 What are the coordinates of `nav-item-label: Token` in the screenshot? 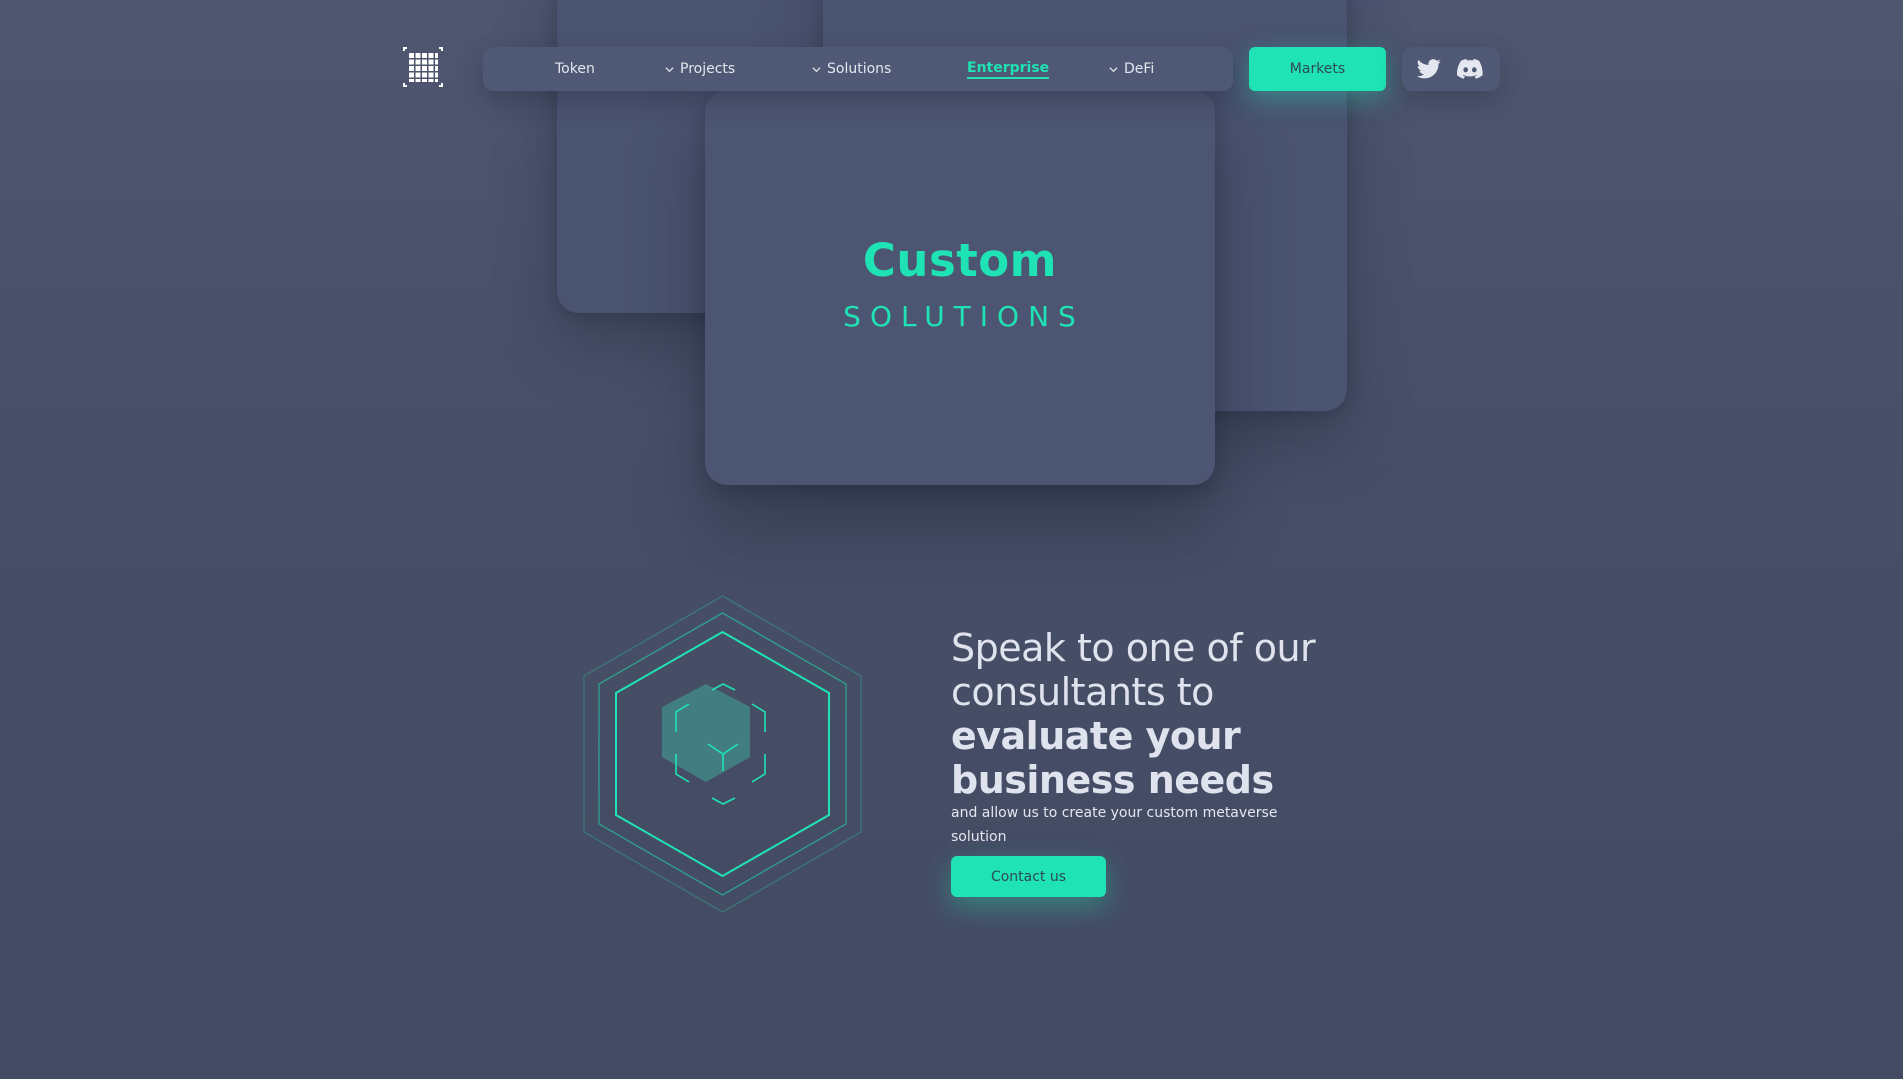 It's located at (575, 69).